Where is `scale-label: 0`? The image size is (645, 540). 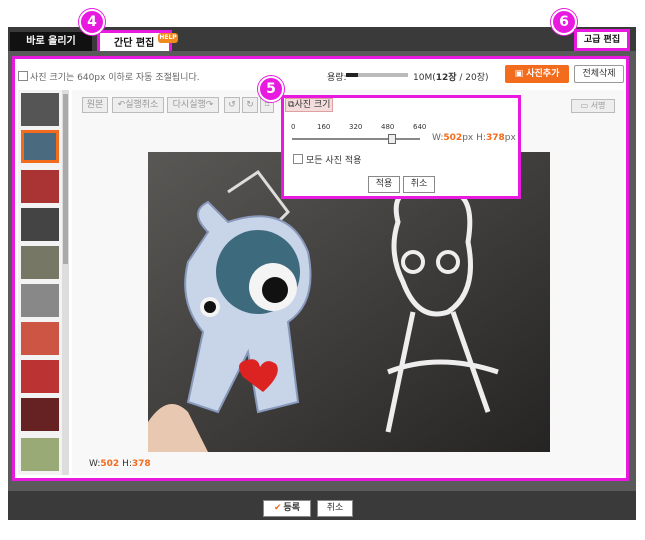 scale-label: 0 is located at coordinates (293, 127).